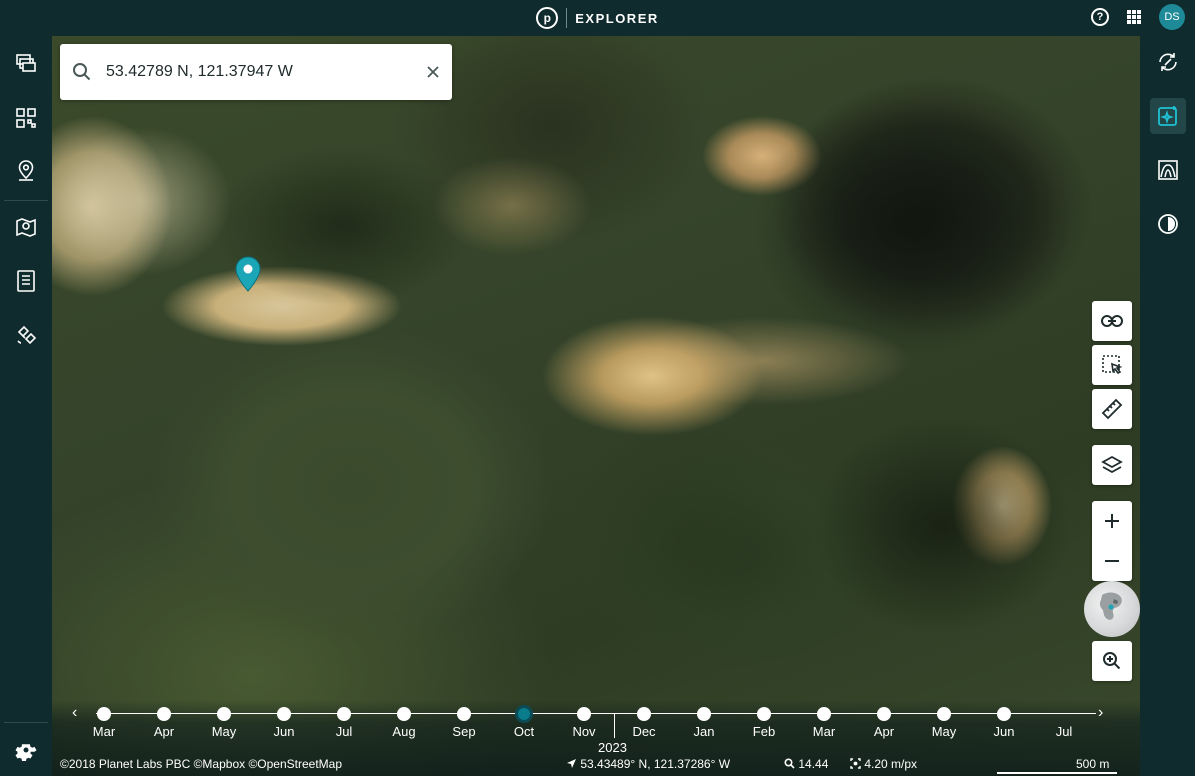  Describe the element at coordinates (614, 726) in the screenshot. I see `year-divider` at that location.